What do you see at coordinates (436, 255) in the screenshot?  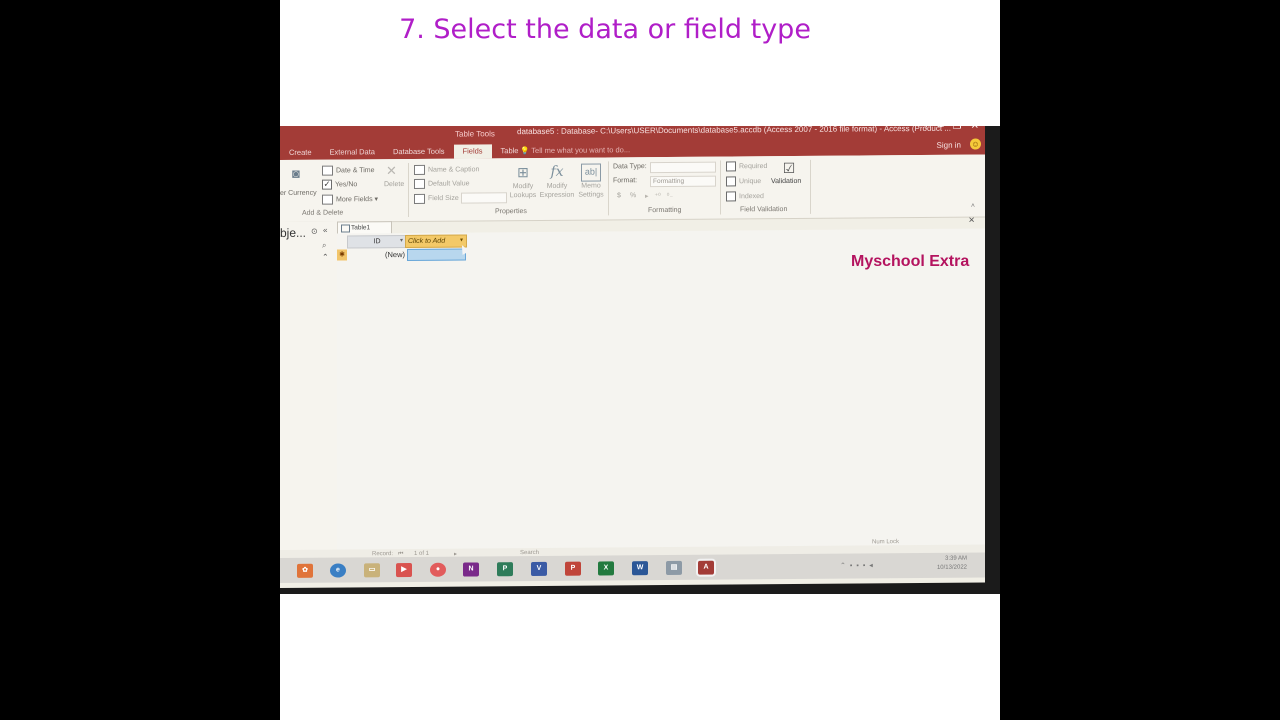 I see `active-cell` at bounding box center [436, 255].